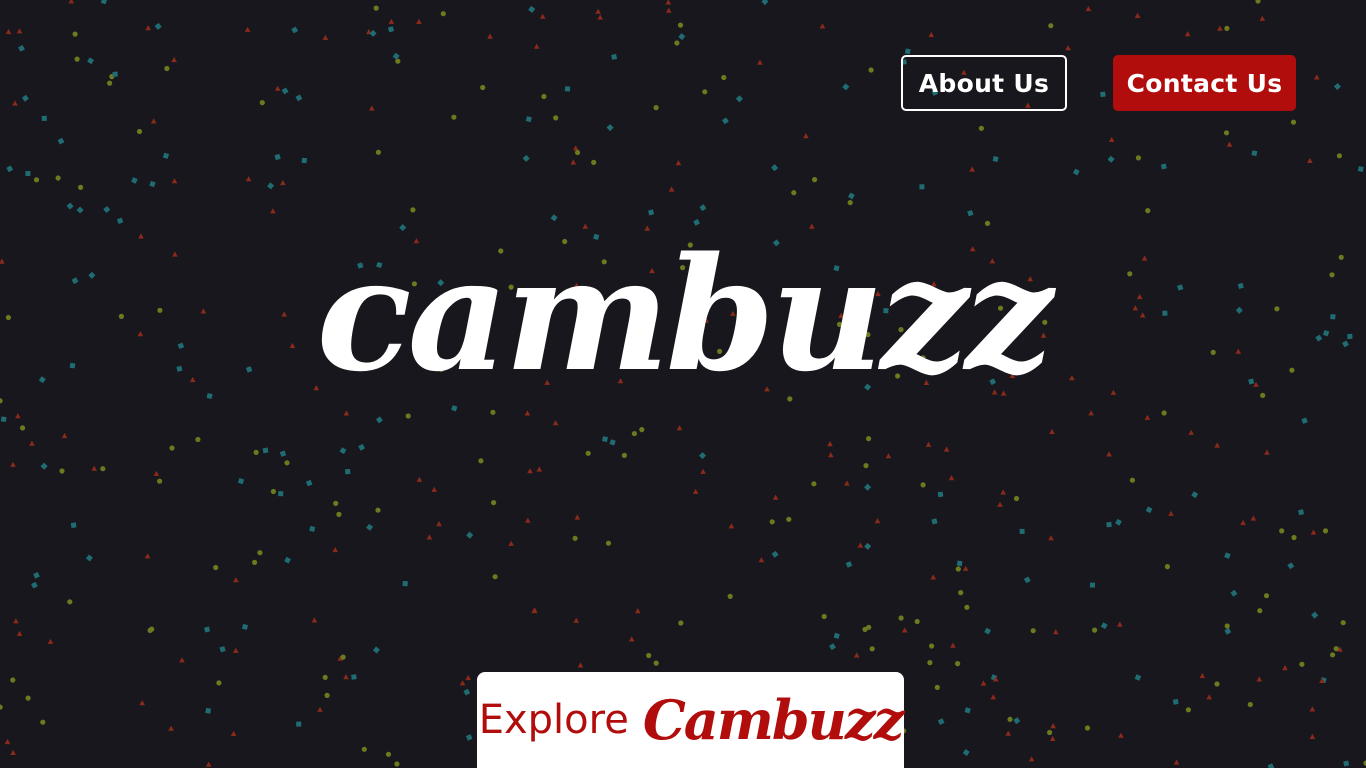 The height and width of the screenshot is (768, 1366). I want to click on about-us-button: About Us, so click(984, 83).